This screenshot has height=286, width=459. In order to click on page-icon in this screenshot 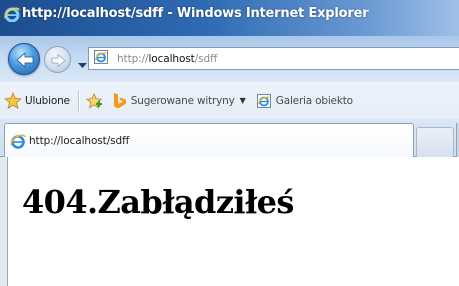, I will do `click(101, 59)`.